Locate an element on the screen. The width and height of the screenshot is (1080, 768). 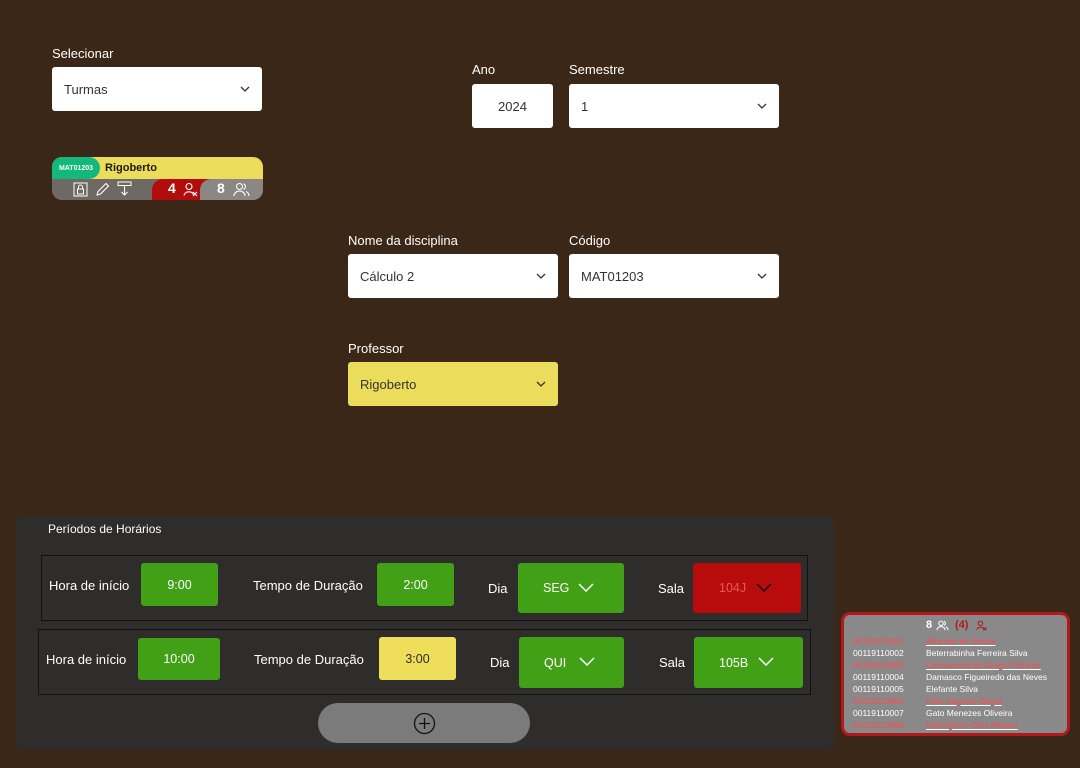
room-dropdown: 104J is located at coordinates (747, 588).